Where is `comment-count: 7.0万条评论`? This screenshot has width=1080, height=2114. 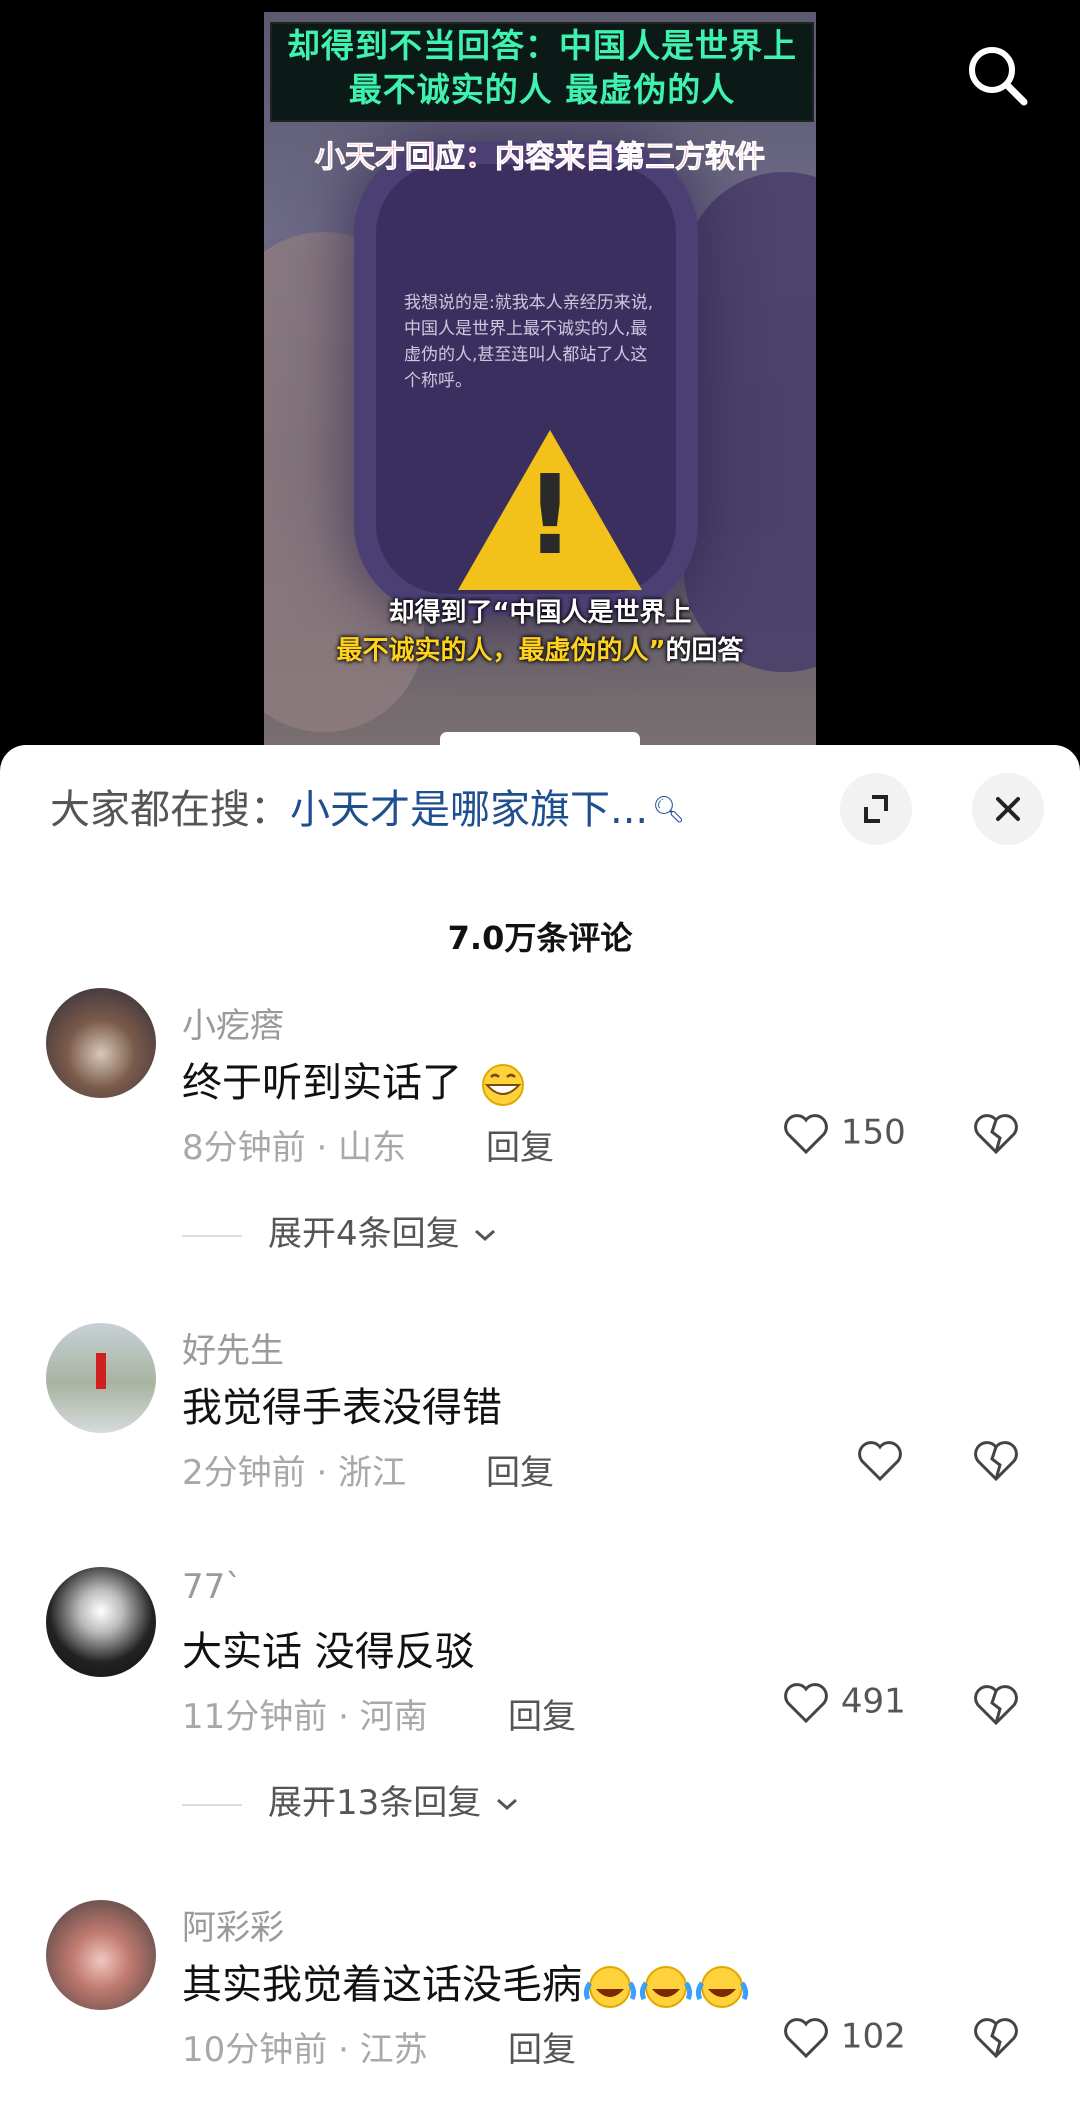
comment-count: 7.0万条评论 is located at coordinates (540, 938).